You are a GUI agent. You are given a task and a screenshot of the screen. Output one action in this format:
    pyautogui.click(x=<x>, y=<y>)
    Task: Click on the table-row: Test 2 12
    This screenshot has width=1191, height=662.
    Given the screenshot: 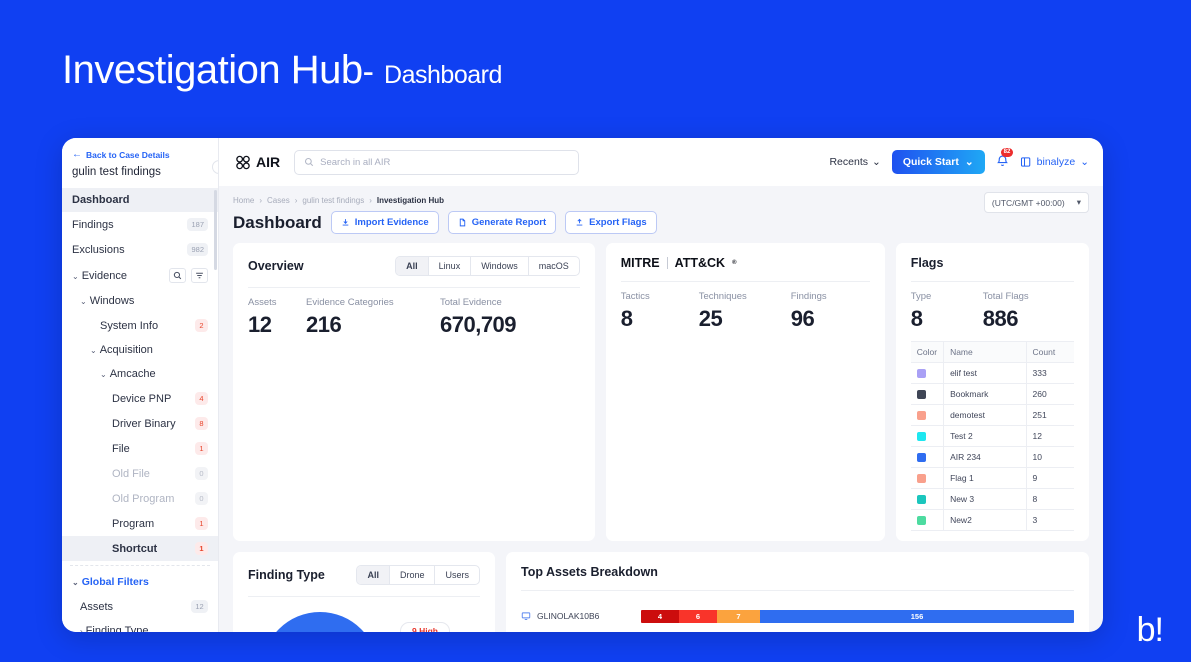 What is the action you would take?
    pyautogui.click(x=992, y=436)
    